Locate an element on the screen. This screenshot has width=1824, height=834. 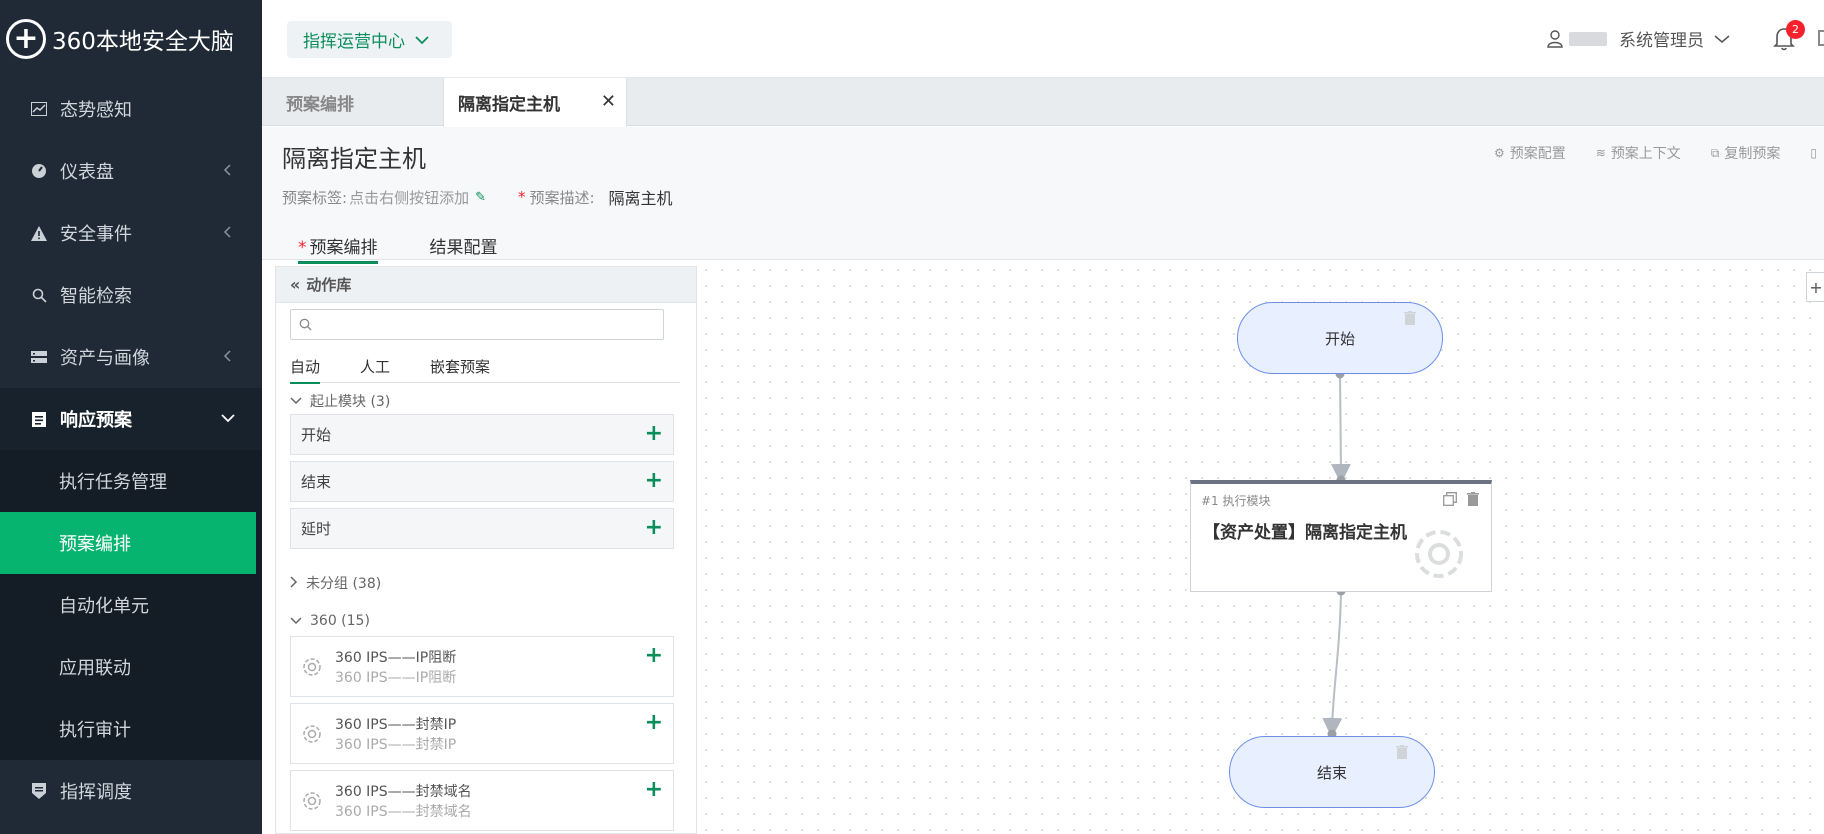
action-label: 复制预案 is located at coordinates (1752, 154).